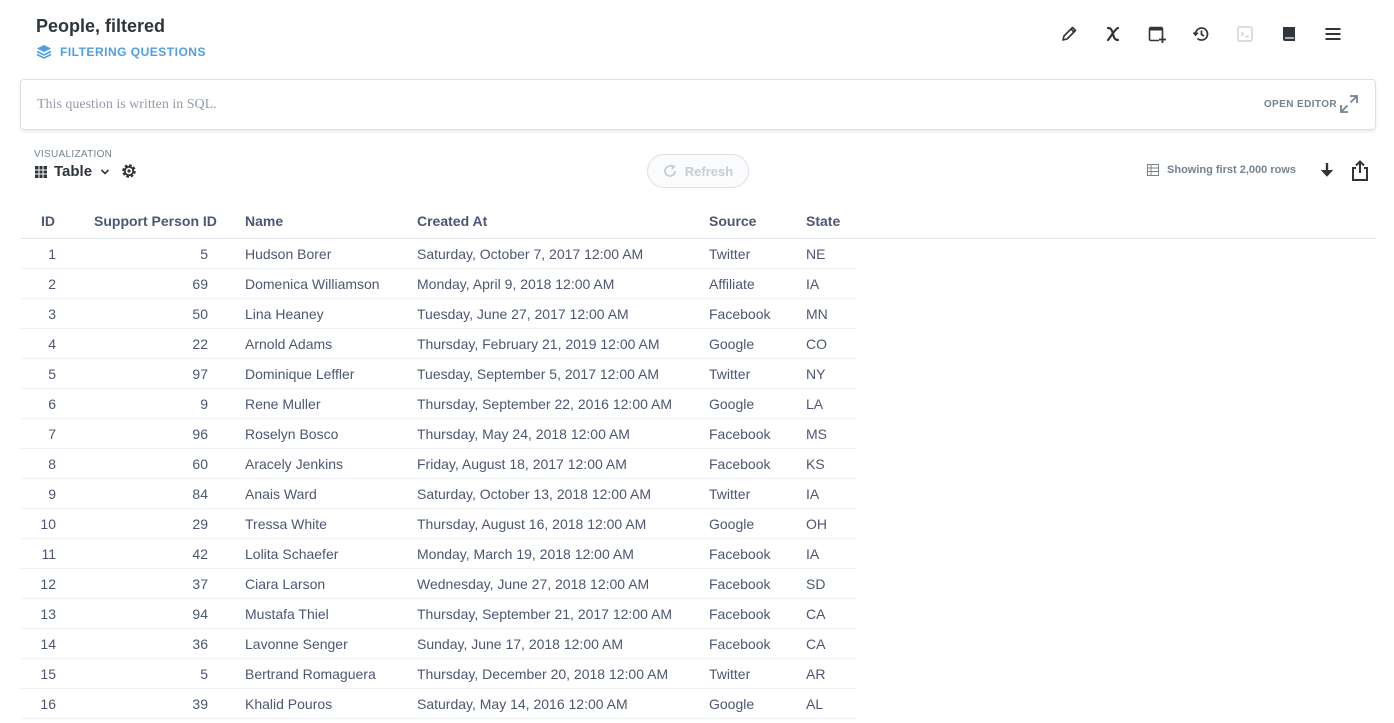 The image size is (1394, 723). What do you see at coordinates (264, 221) in the screenshot?
I see `column-header-name: Name` at bounding box center [264, 221].